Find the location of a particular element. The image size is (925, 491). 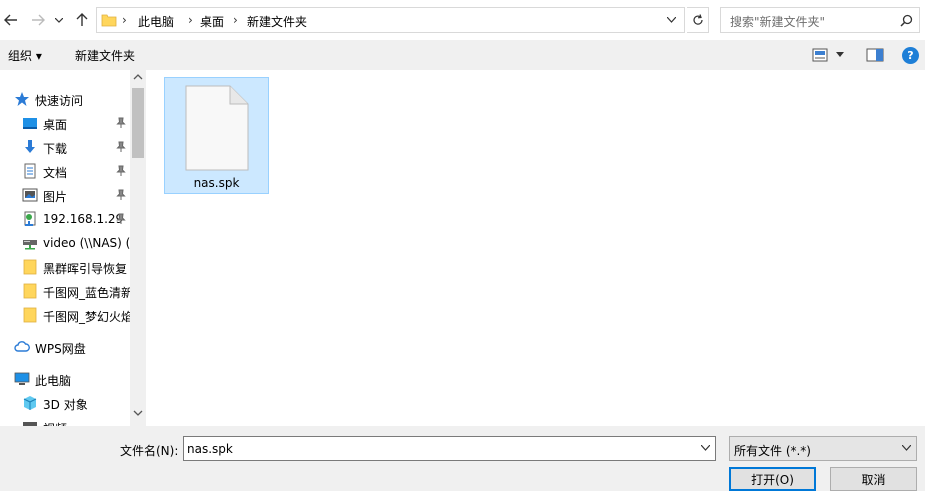

nav-label: 黑群晖引导恢复 is located at coordinates (85, 269).